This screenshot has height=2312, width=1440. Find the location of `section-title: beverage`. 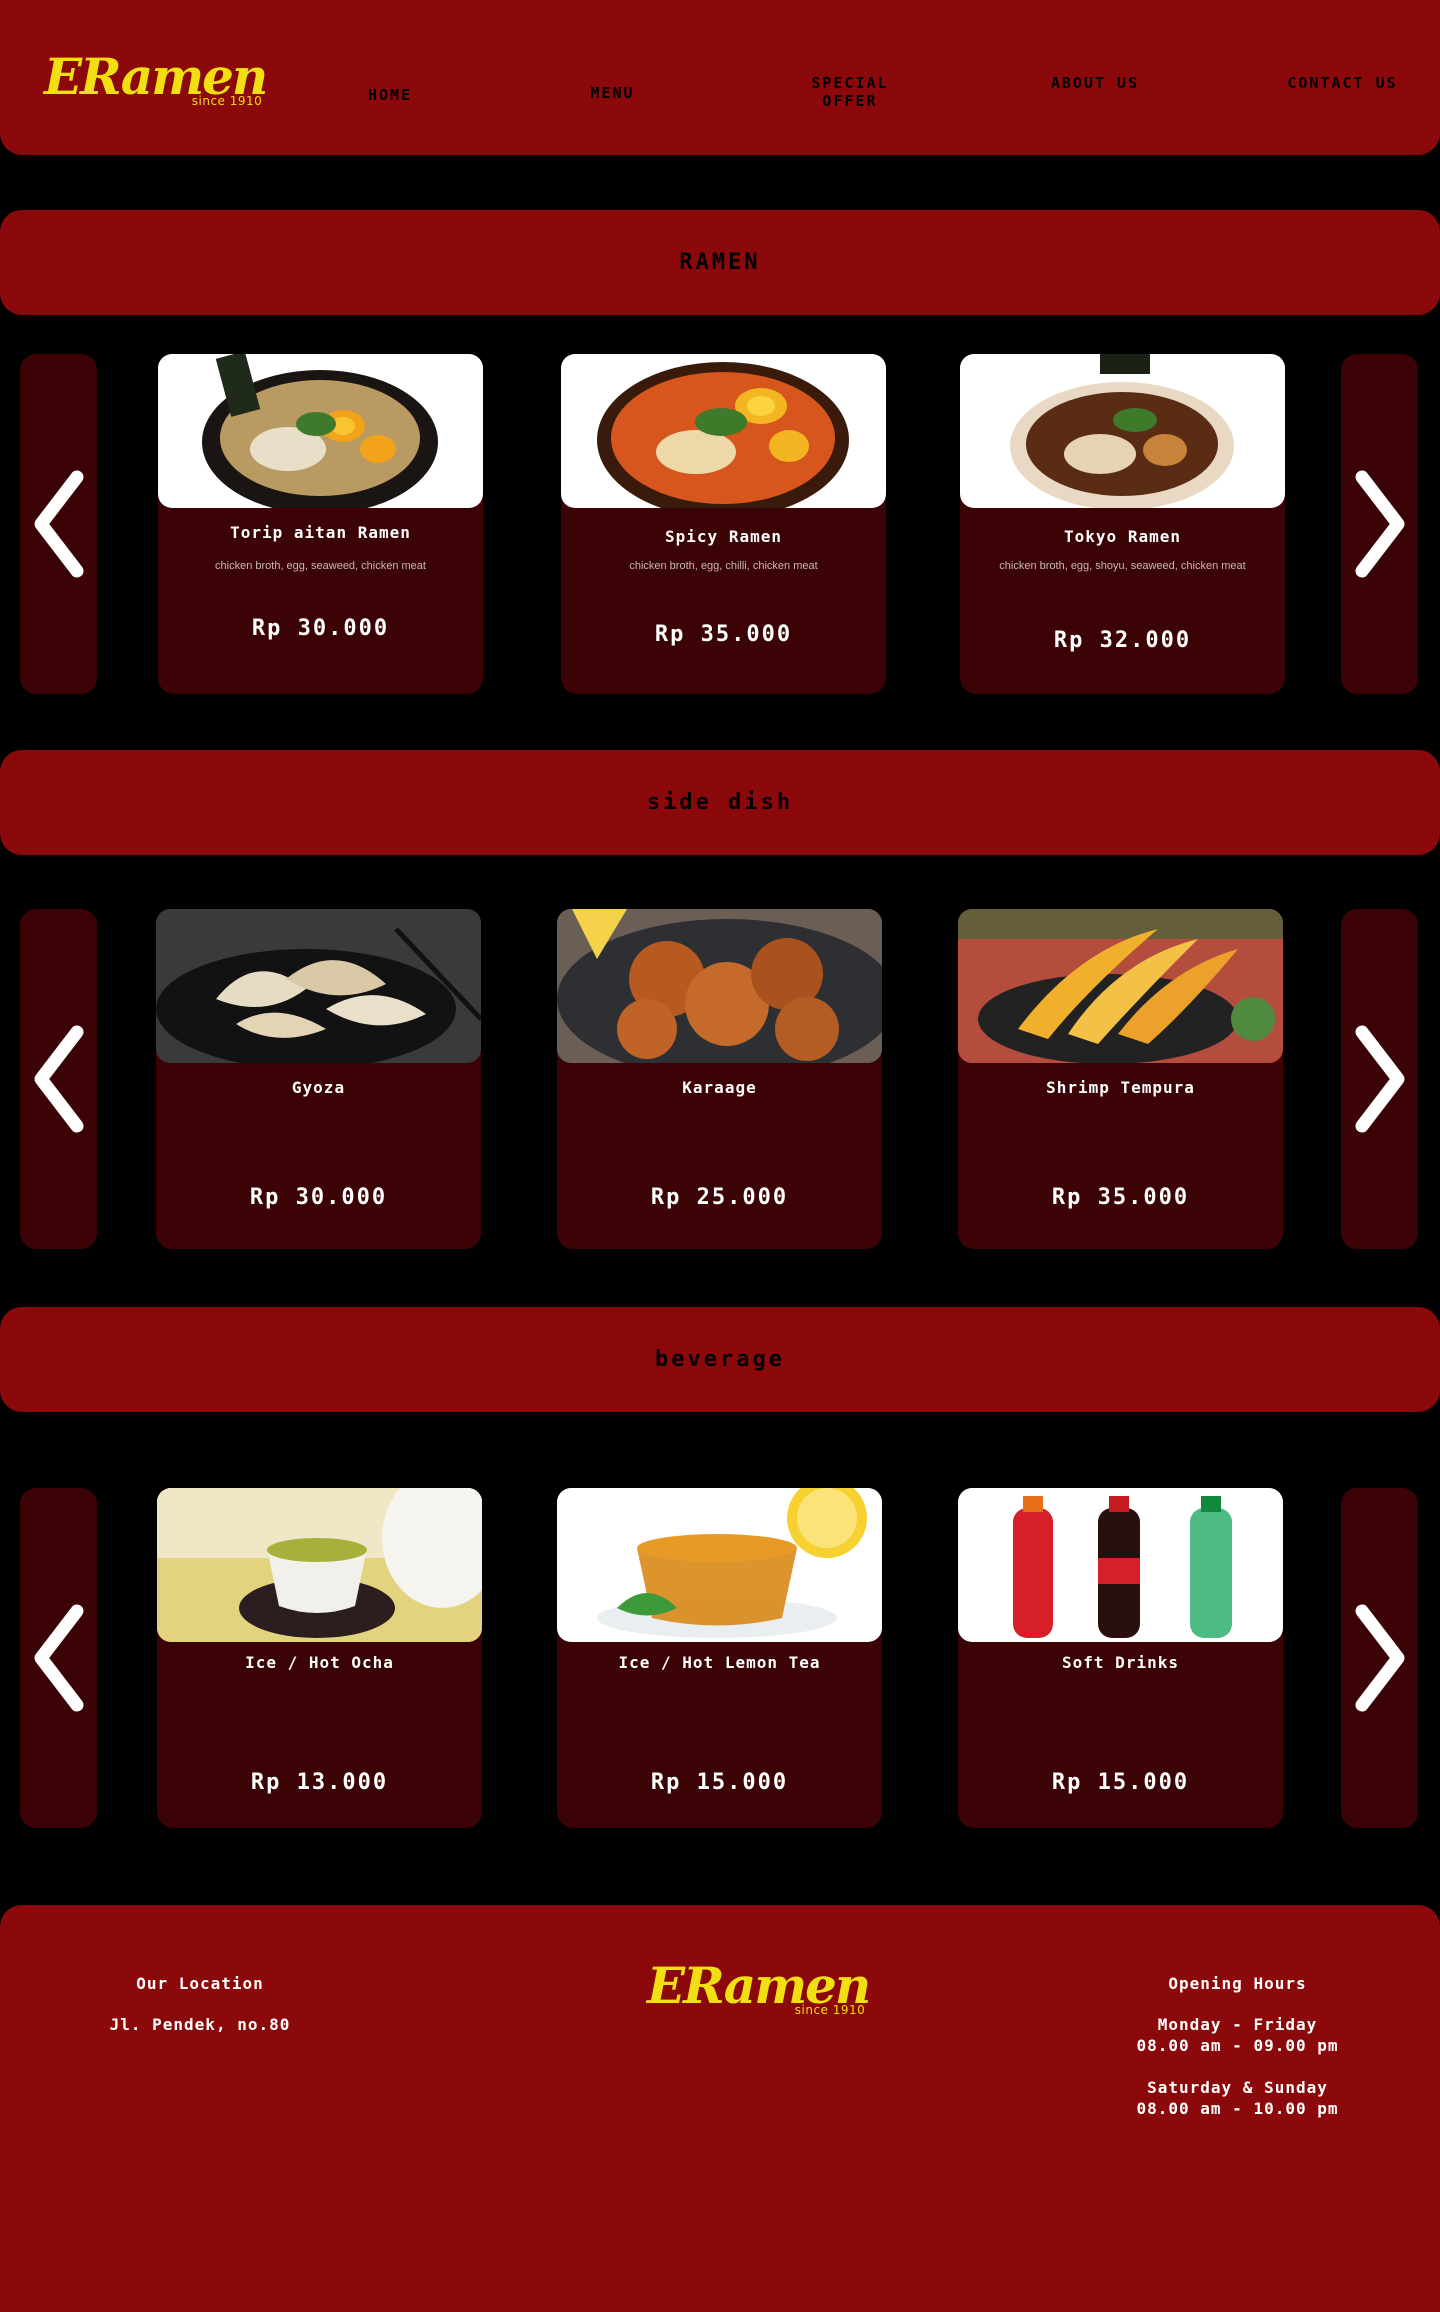

section-title: beverage is located at coordinates (720, 1359).